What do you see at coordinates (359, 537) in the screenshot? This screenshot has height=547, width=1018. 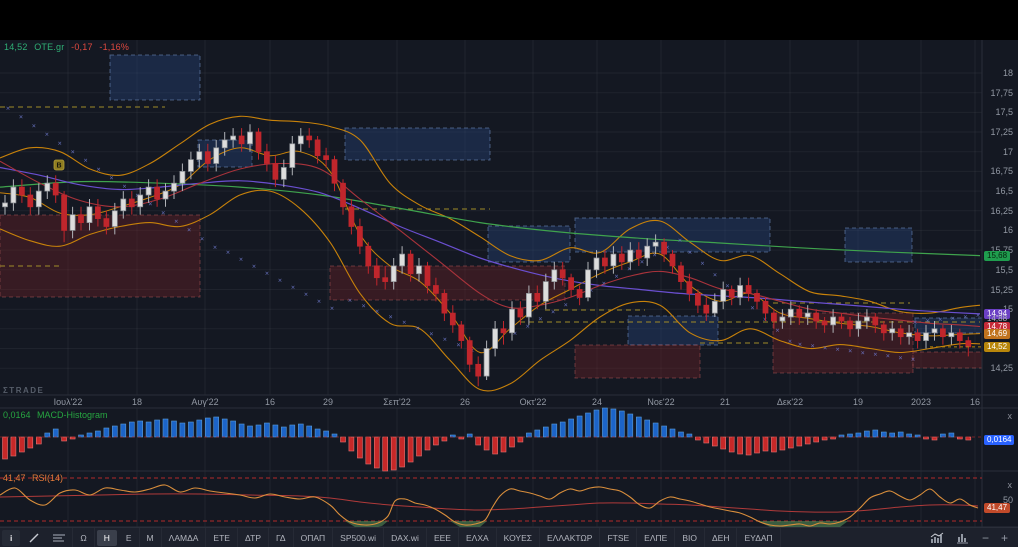 I see `symbol-button-SP500.wi: SP500.wi` at bounding box center [359, 537].